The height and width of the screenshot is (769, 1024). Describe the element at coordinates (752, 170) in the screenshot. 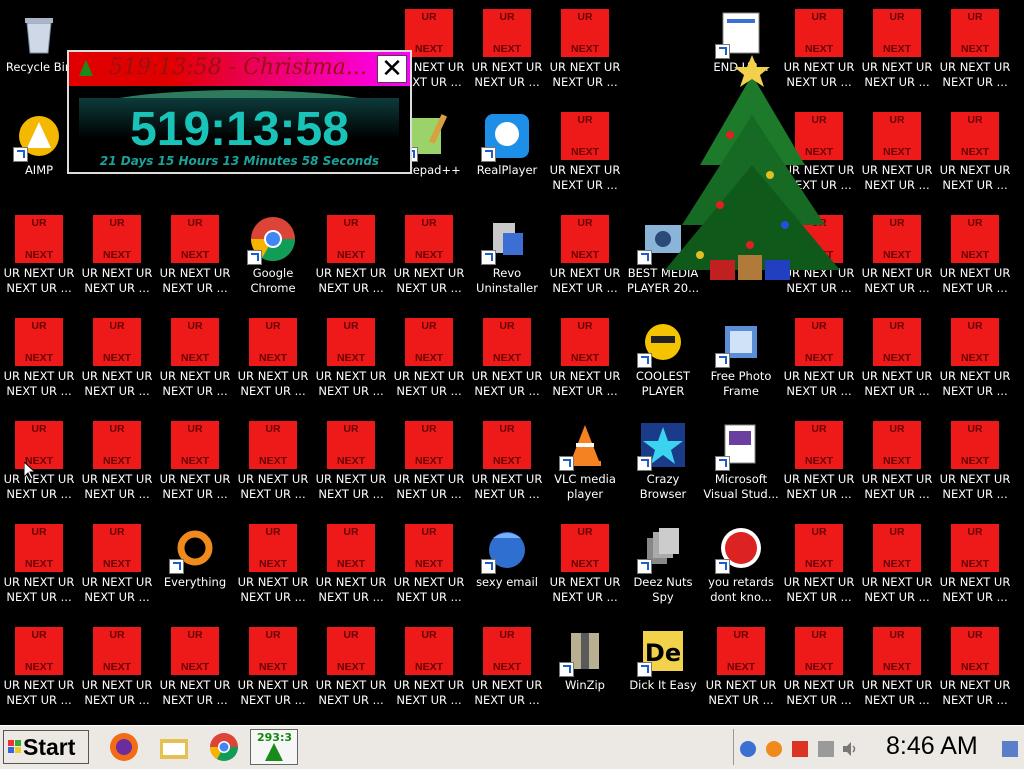

I see `christmas-tree-widget` at that location.